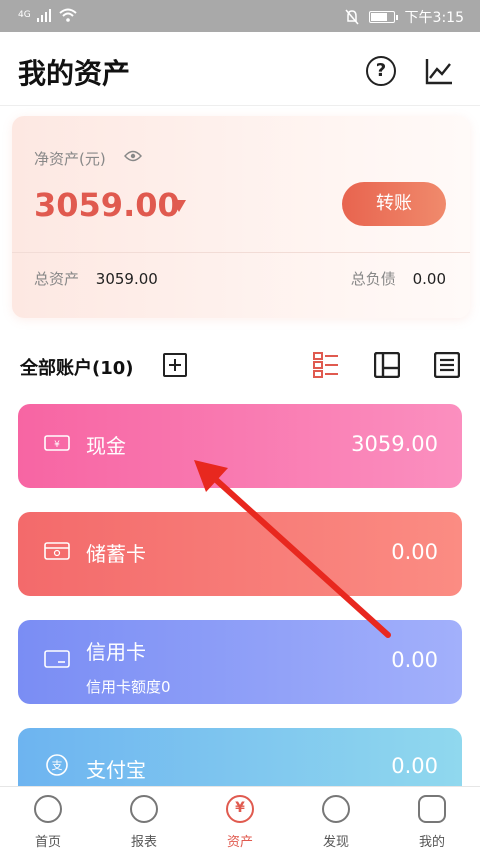  Describe the element at coordinates (126, 279) in the screenshot. I see `total-assets-value: 3059.00` at that location.